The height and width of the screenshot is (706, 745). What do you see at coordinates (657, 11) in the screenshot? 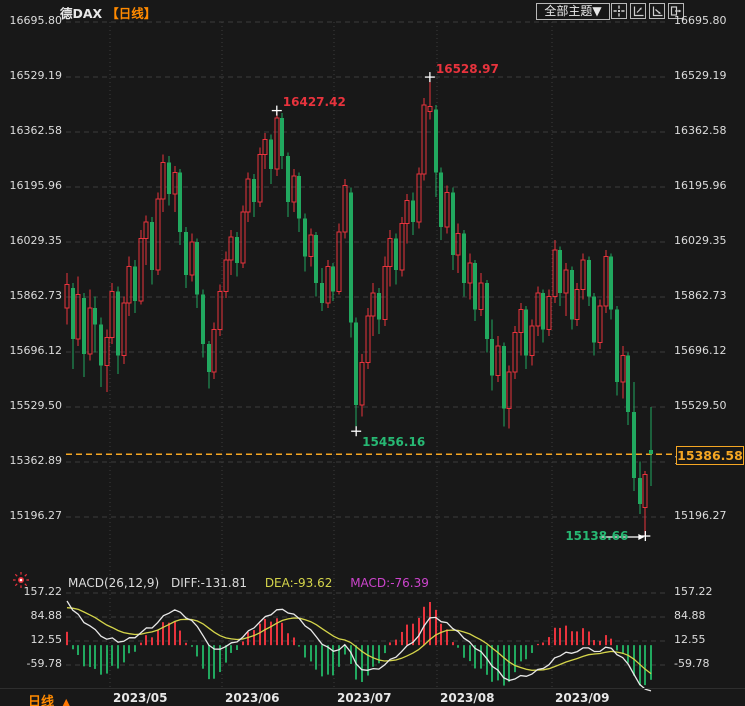
I see `axis-zoom-right-icon` at bounding box center [657, 11].